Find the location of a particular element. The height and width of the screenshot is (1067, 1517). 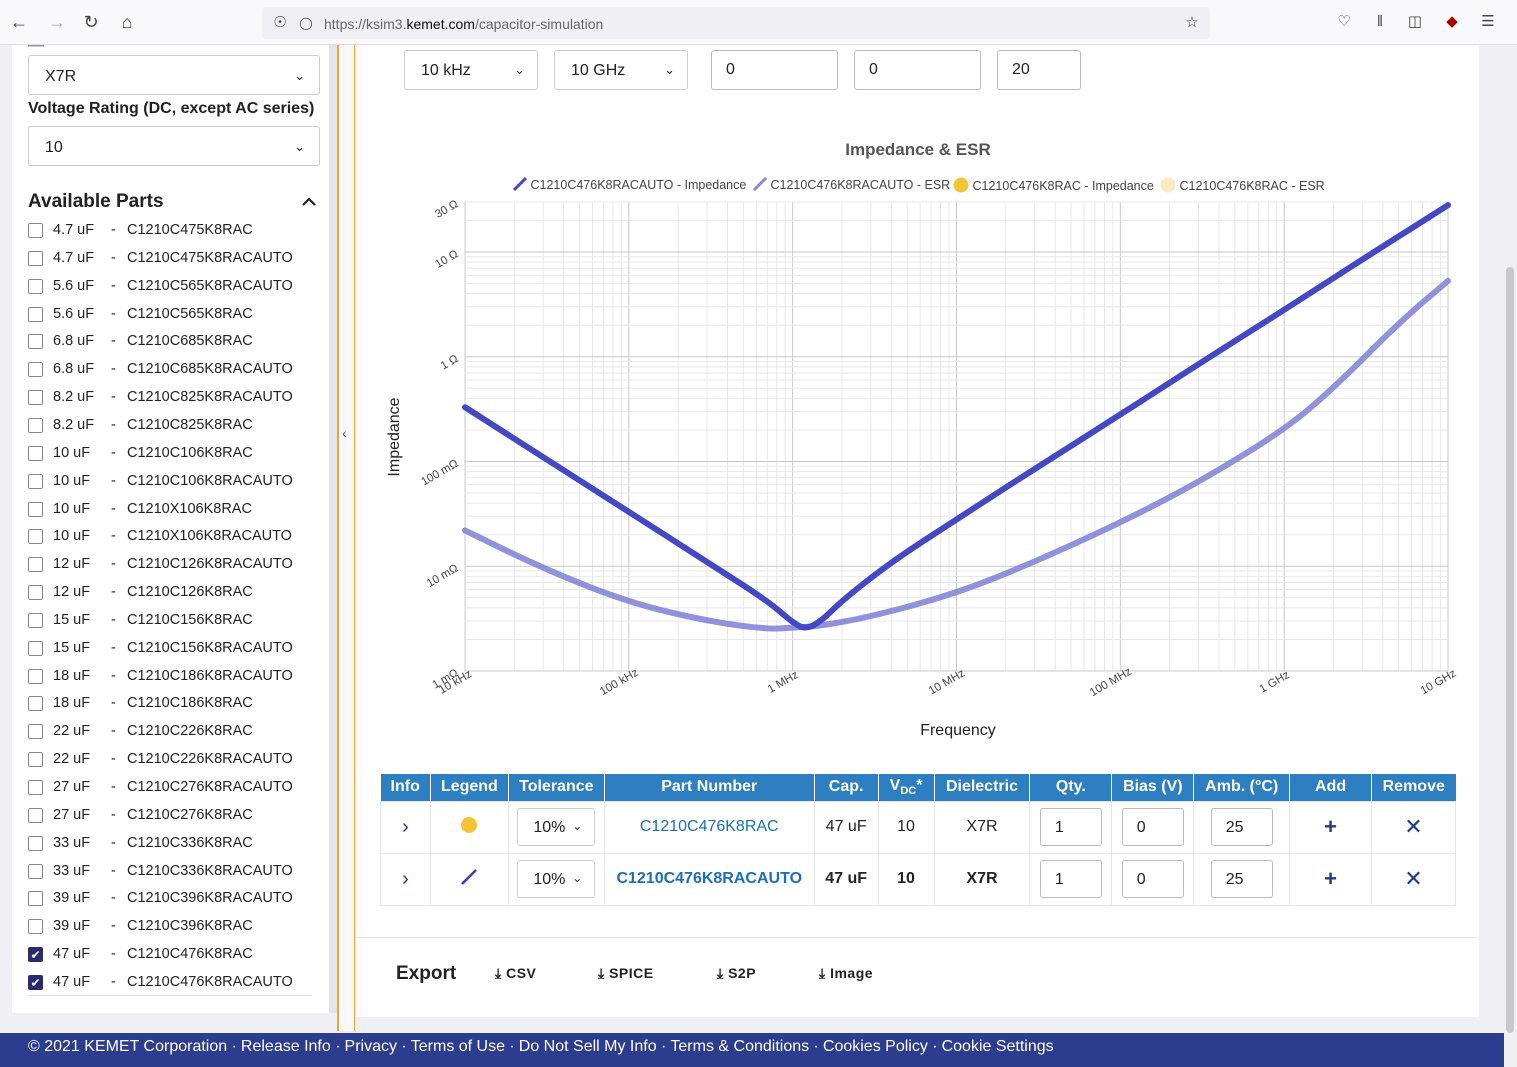

ublock-icon: ◆ is located at coordinates (1452, 22).